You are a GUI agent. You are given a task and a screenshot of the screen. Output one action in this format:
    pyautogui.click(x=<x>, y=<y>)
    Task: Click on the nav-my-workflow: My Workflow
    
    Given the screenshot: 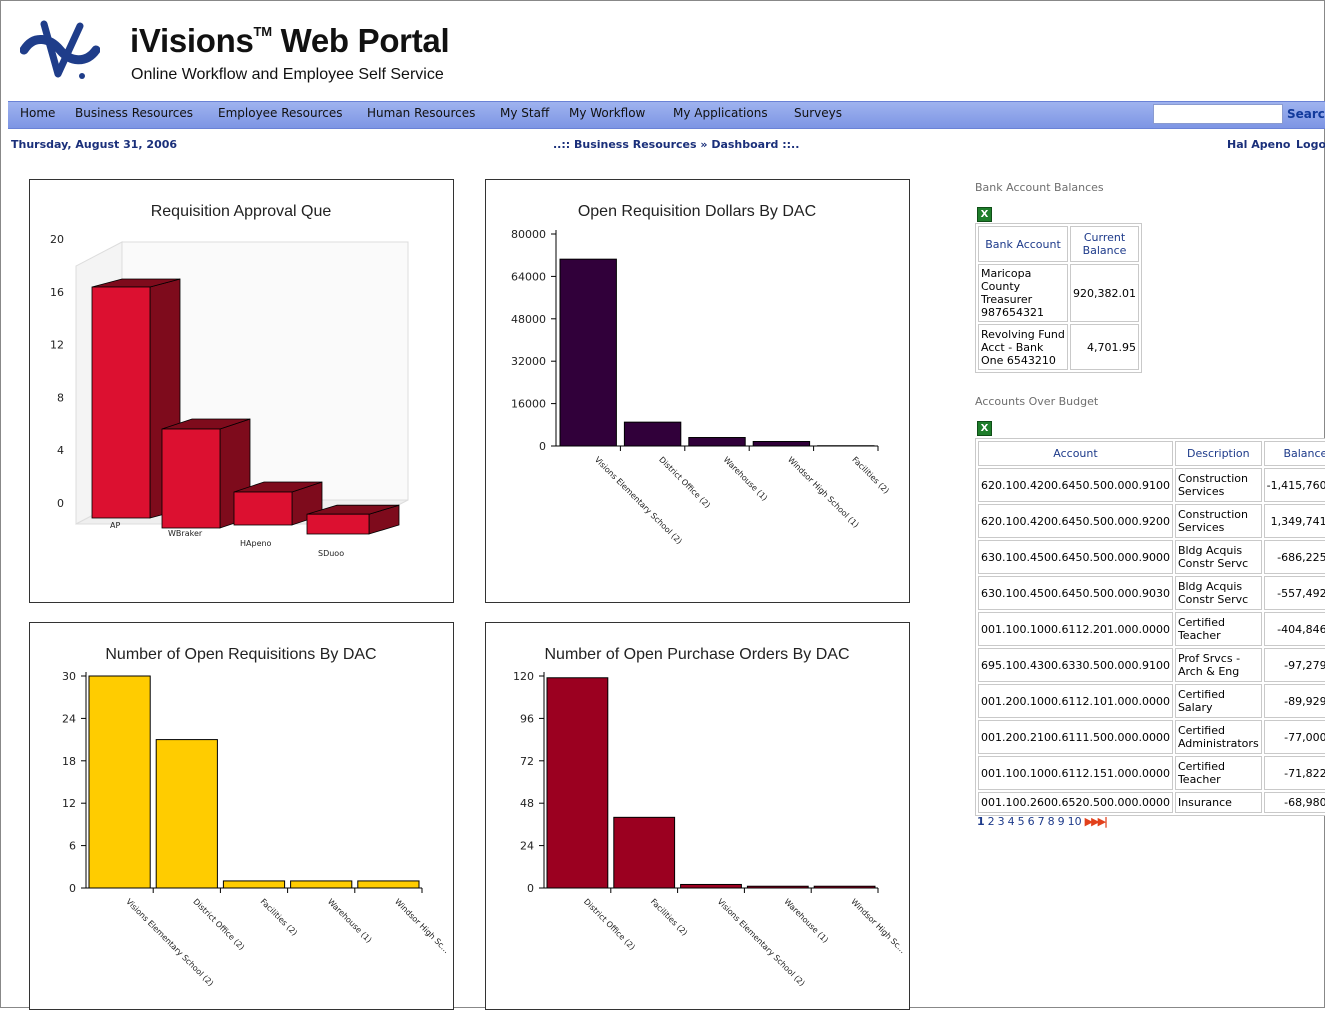 What is the action you would take?
    pyautogui.click(x=607, y=113)
    